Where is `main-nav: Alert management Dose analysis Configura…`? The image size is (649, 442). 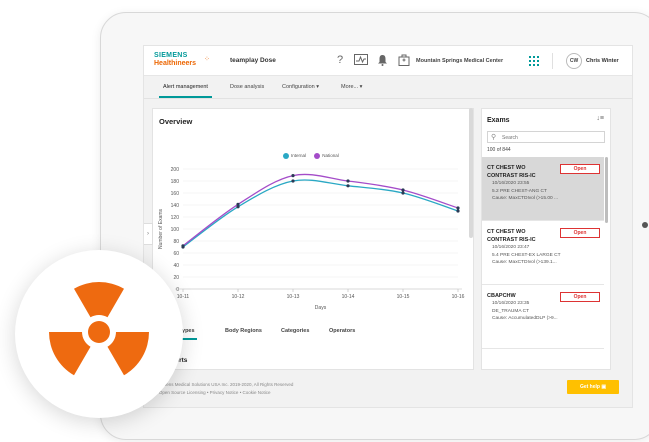 main-nav: Alert management Dose analysis Configura… is located at coordinates (388, 88).